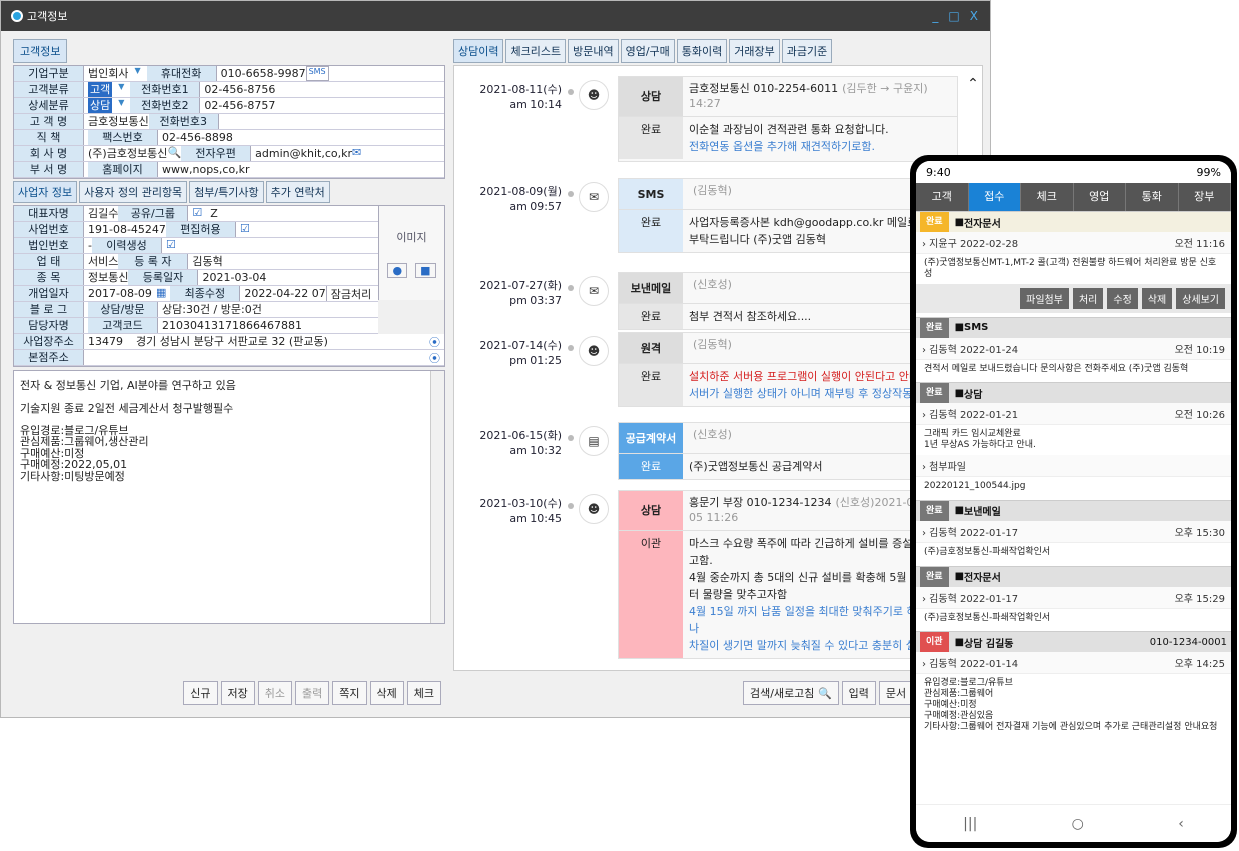 This screenshot has width=1239, height=851. Describe the element at coordinates (1181, 824) in the screenshot. I see `back-icon: ‹` at that location.